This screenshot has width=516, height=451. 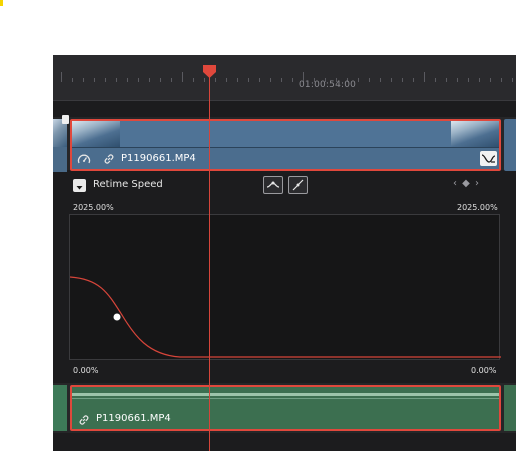 I want to click on clip-thumbnail-end, so click(x=475, y=134).